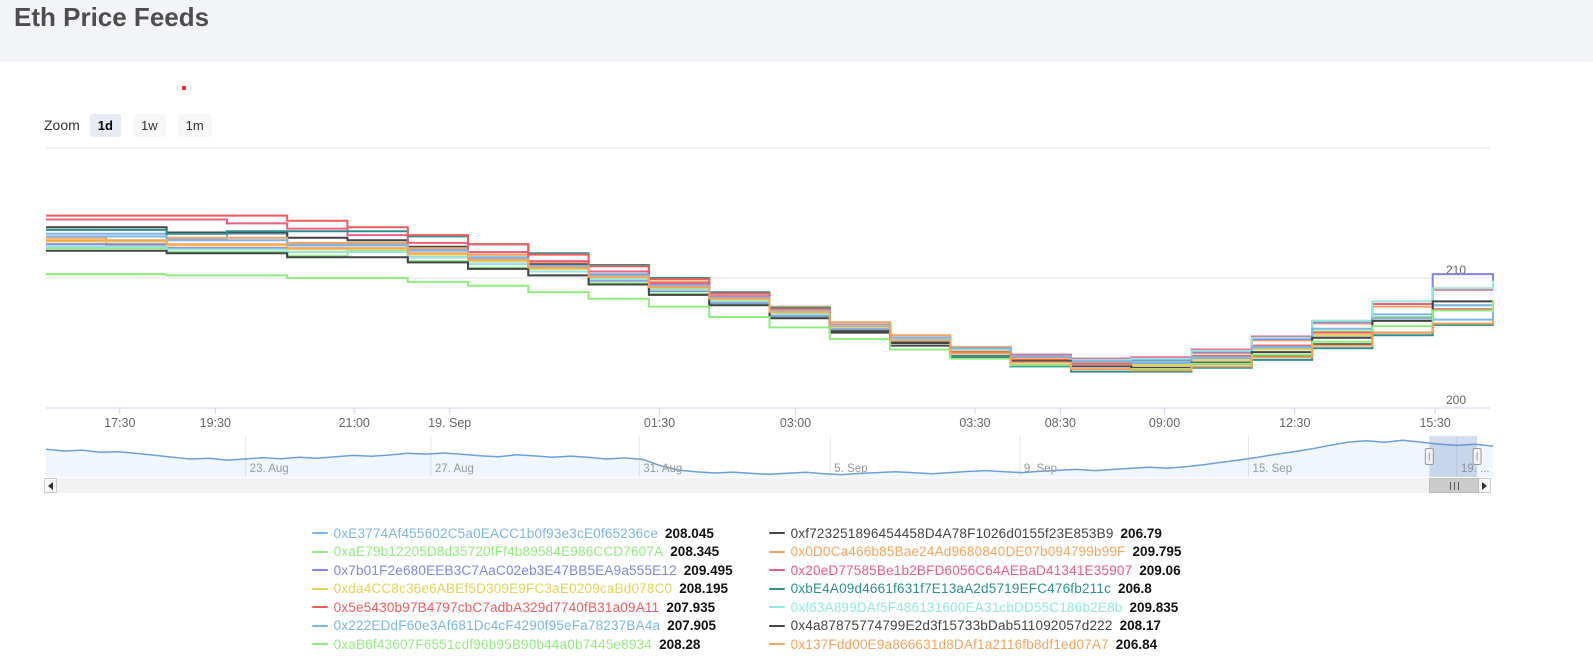 This screenshot has height=665, width=1593. What do you see at coordinates (1456, 400) in the screenshot?
I see `y-axis-label: 200` at bounding box center [1456, 400].